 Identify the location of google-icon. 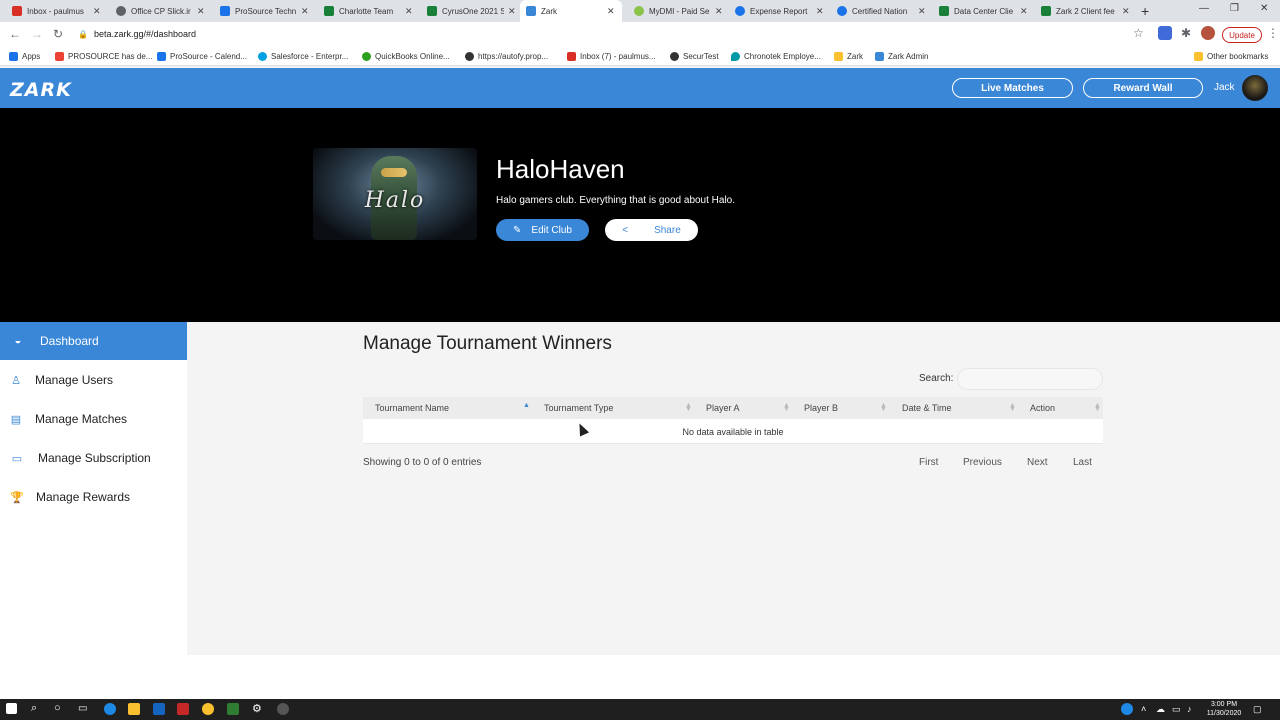
(59, 56).